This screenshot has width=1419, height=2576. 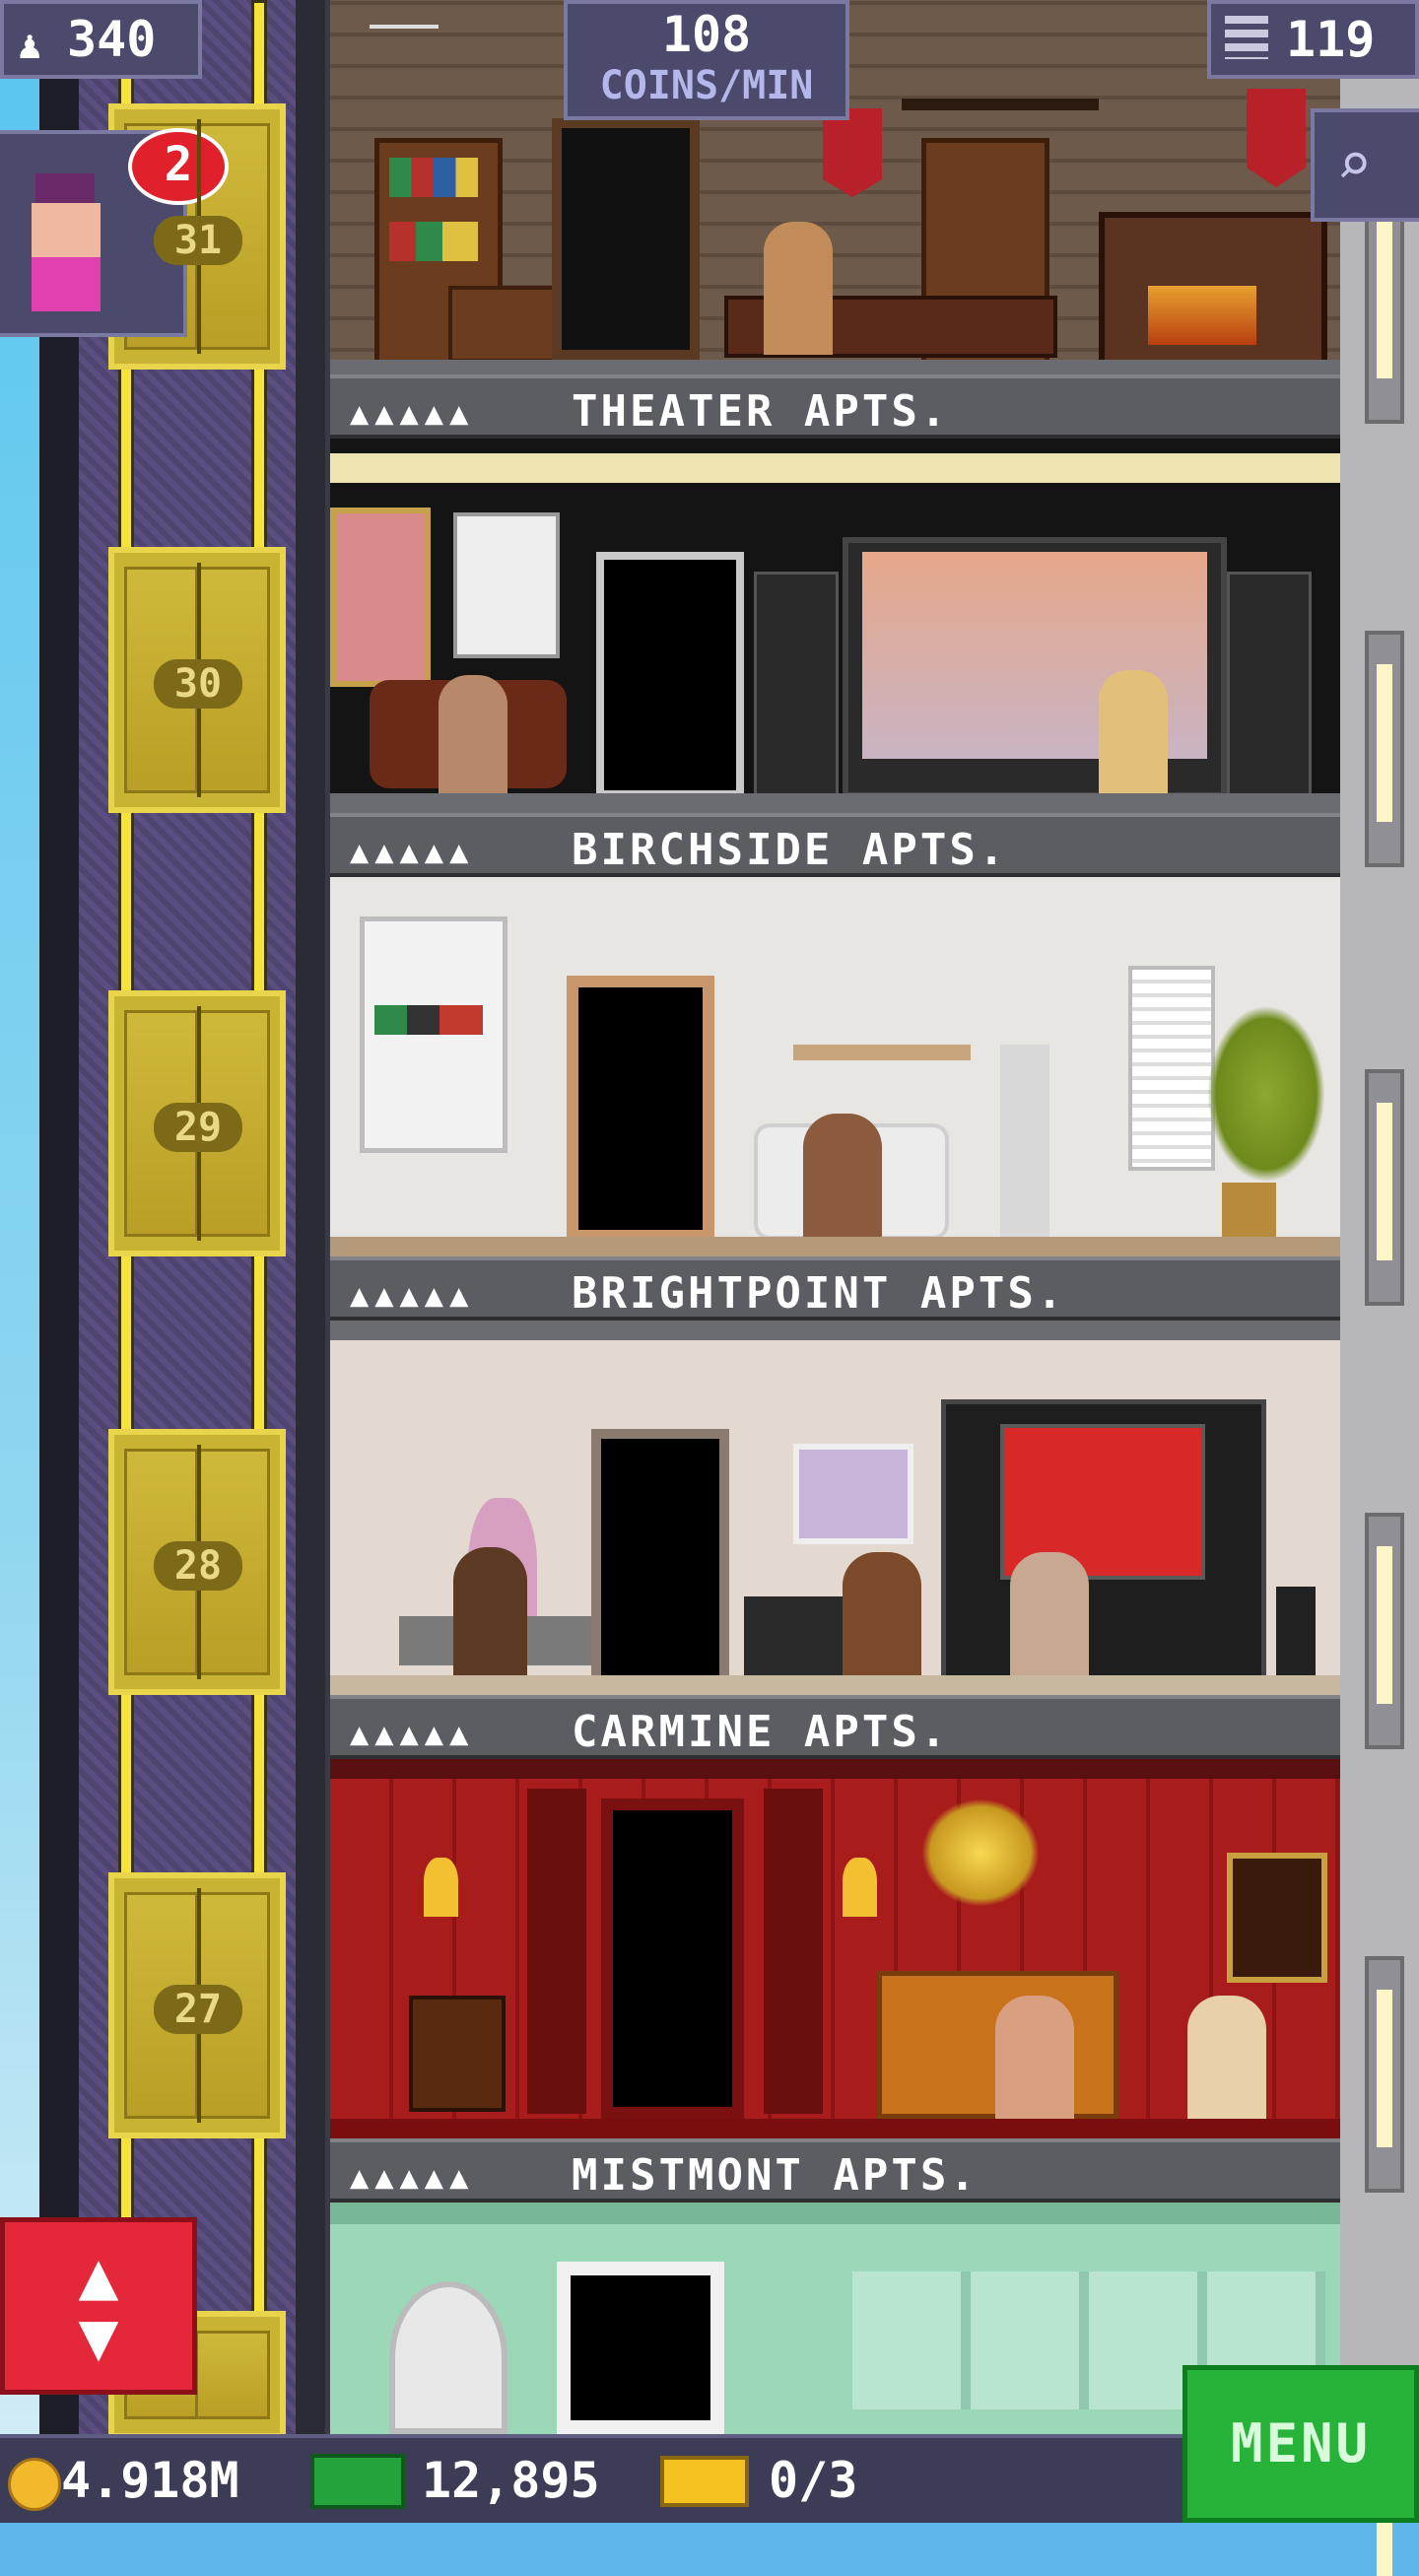 What do you see at coordinates (1171, 1068) in the screenshot?
I see `window-blinds` at bounding box center [1171, 1068].